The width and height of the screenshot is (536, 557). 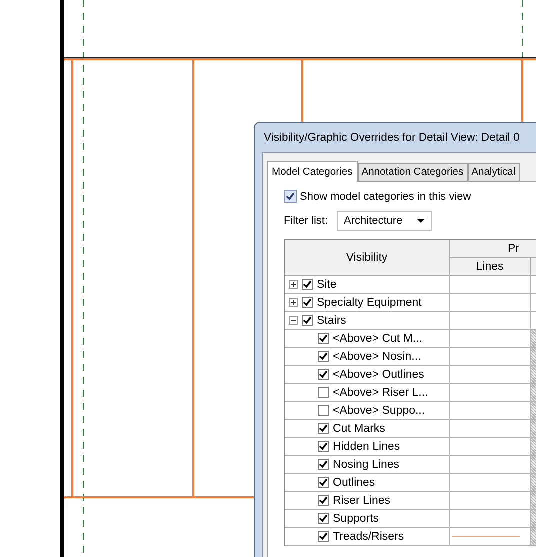 I want to click on category-name: Stairs, so click(x=331, y=320).